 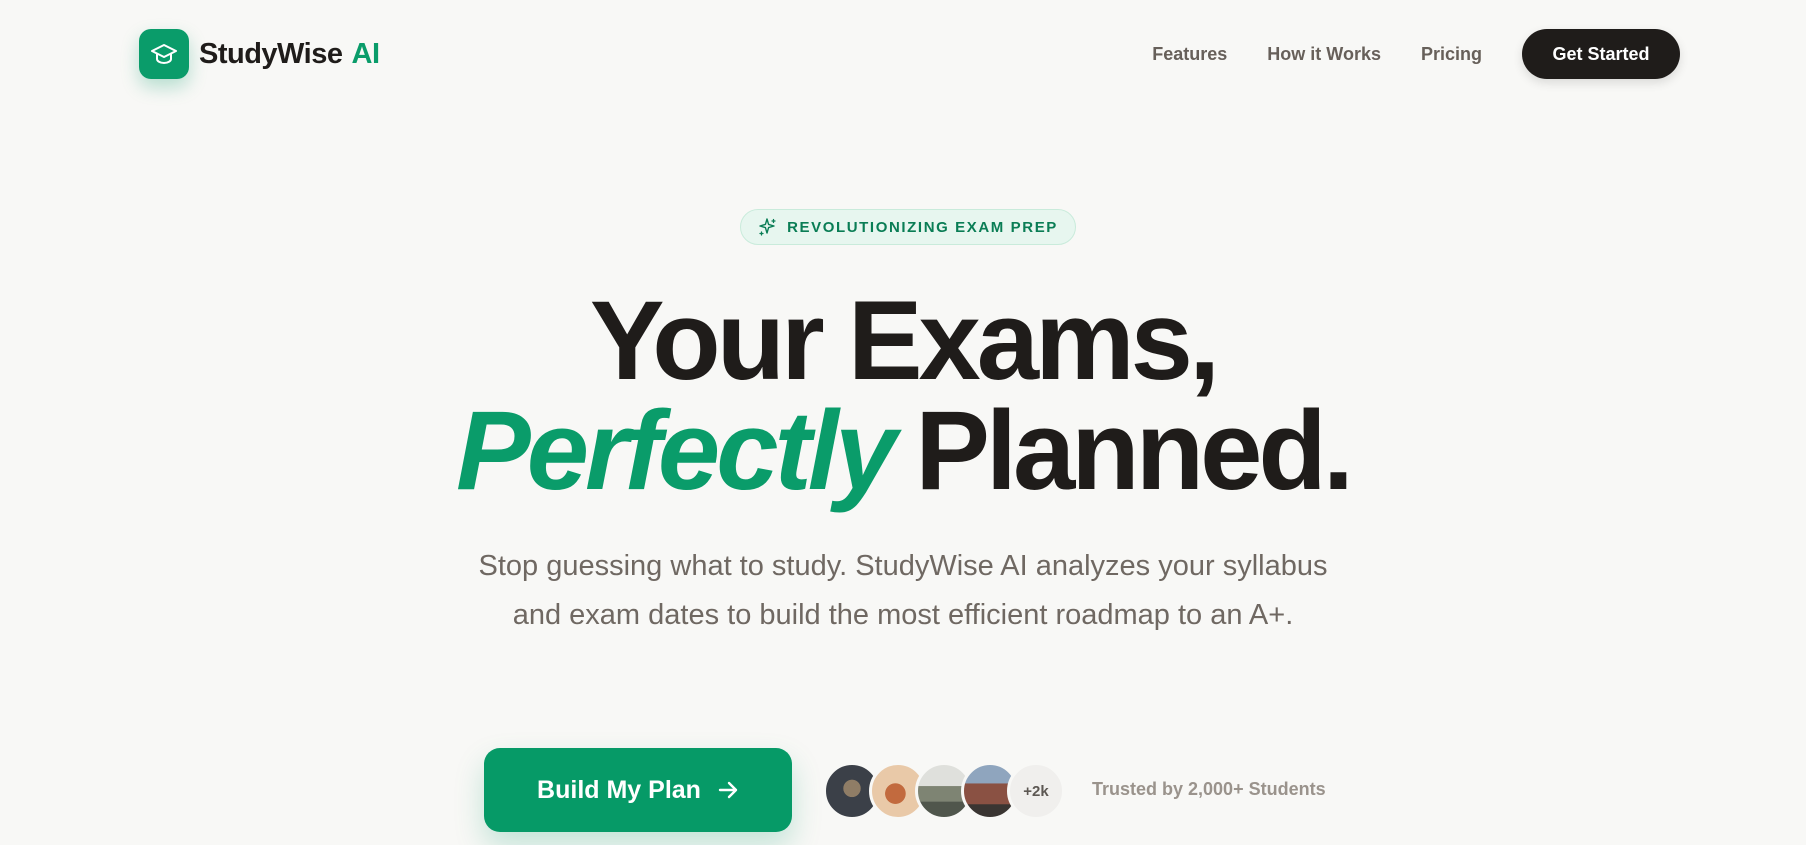 What do you see at coordinates (366, 53) in the screenshot?
I see `brand-suffix: AI` at bounding box center [366, 53].